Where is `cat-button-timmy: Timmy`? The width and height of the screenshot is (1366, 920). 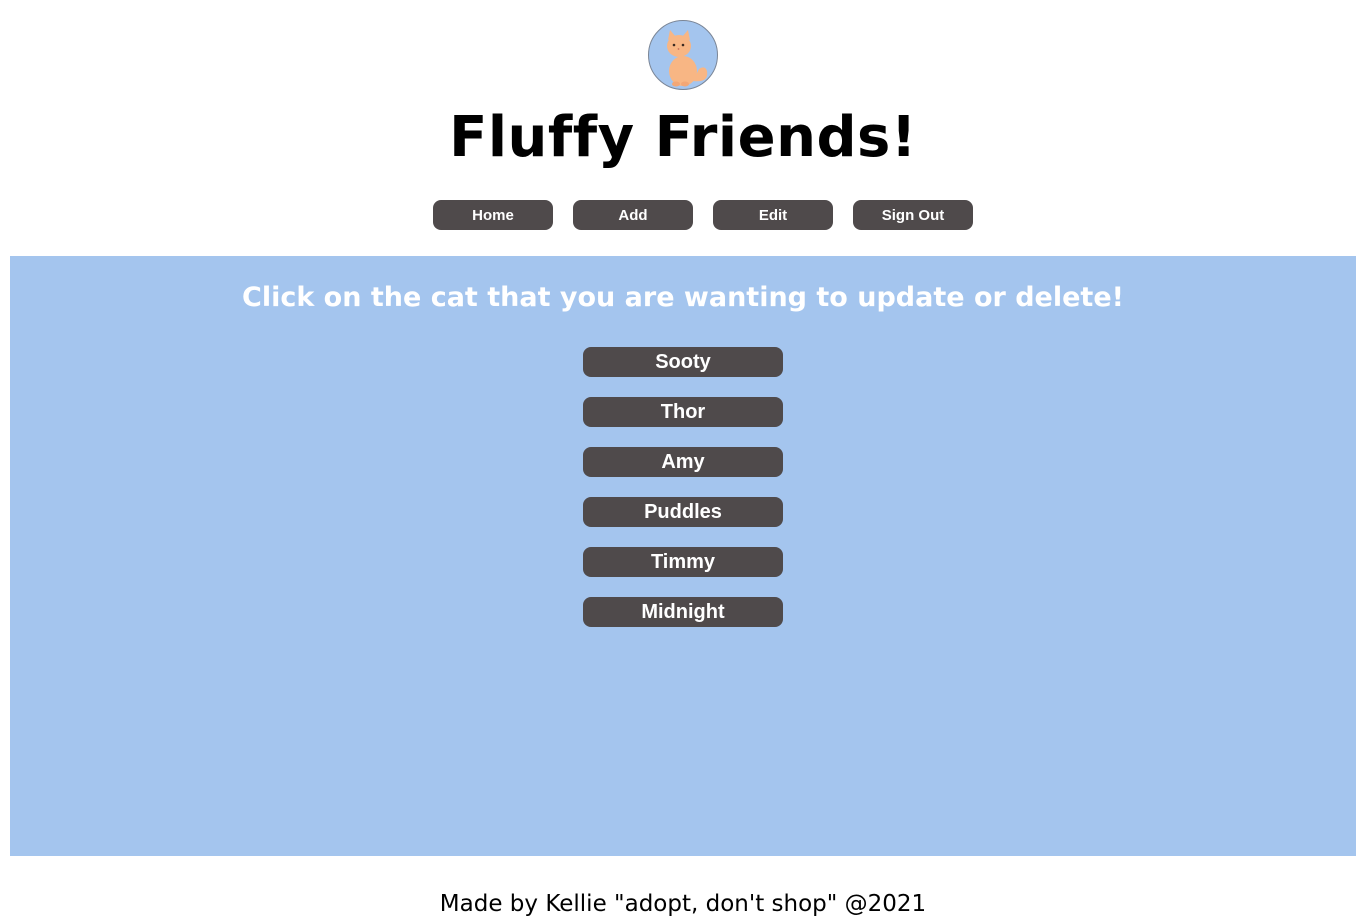
cat-button-timmy: Timmy is located at coordinates (683, 562).